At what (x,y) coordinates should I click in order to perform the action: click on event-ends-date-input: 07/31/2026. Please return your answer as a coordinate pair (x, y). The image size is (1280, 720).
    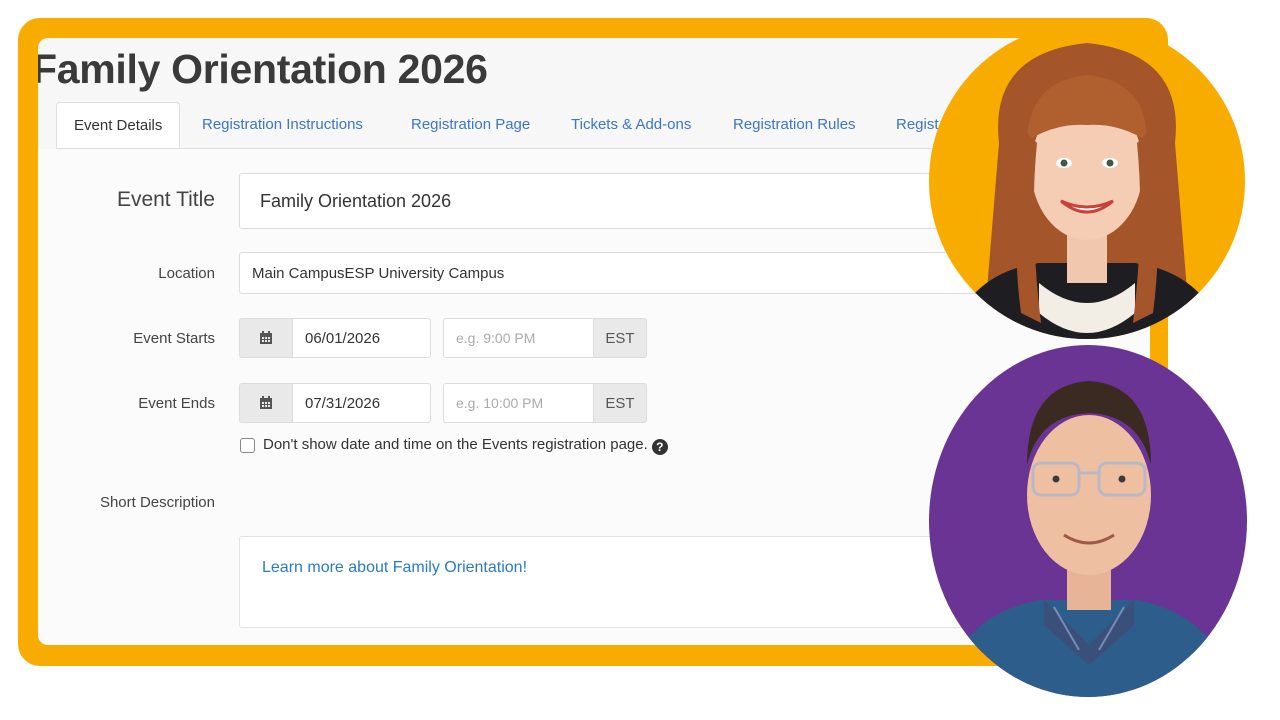
    Looking at the image, I should click on (361, 403).